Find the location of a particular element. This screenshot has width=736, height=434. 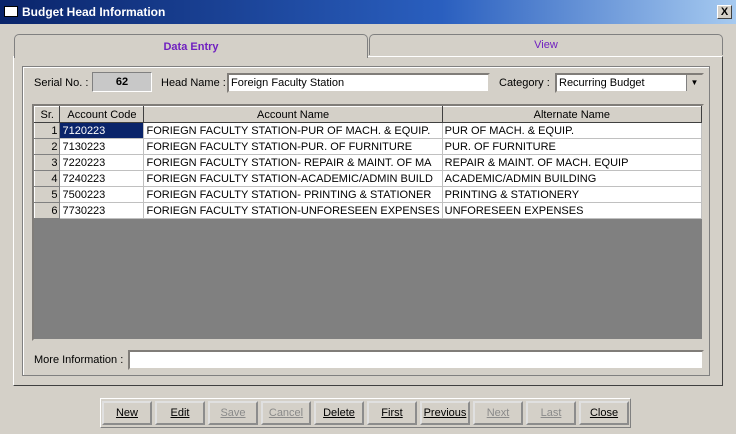

previous-button: Previous is located at coordinates (445, 413).